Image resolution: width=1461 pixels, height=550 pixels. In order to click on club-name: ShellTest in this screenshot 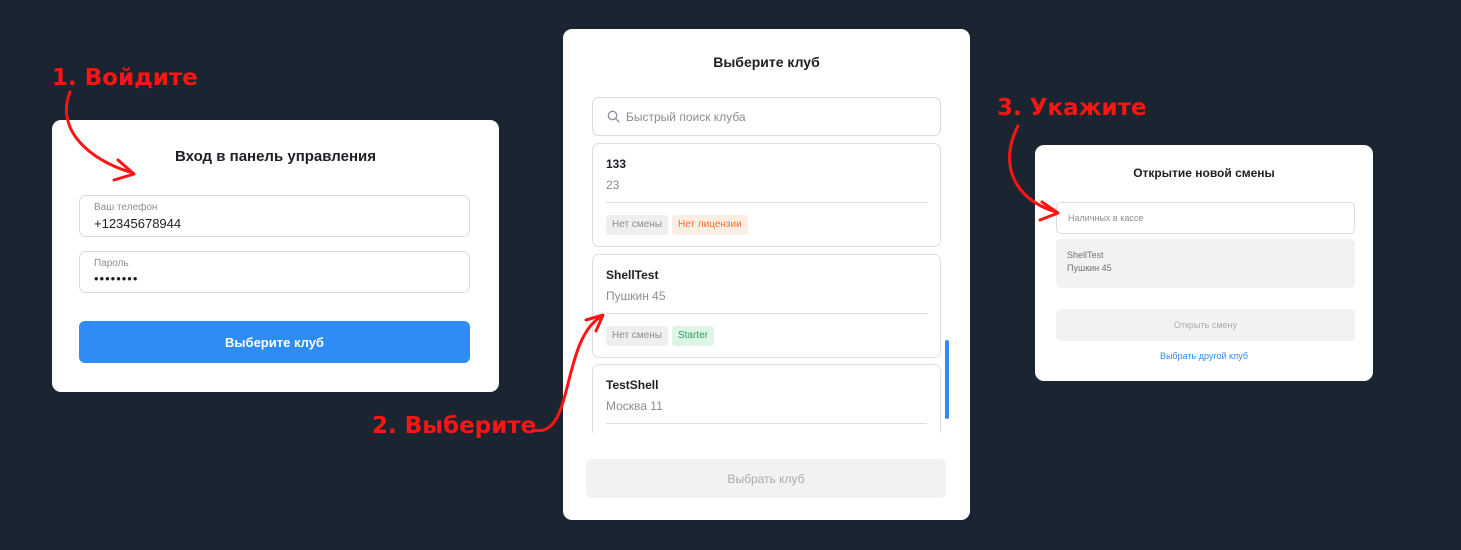, I will do `click(632, 275)`.